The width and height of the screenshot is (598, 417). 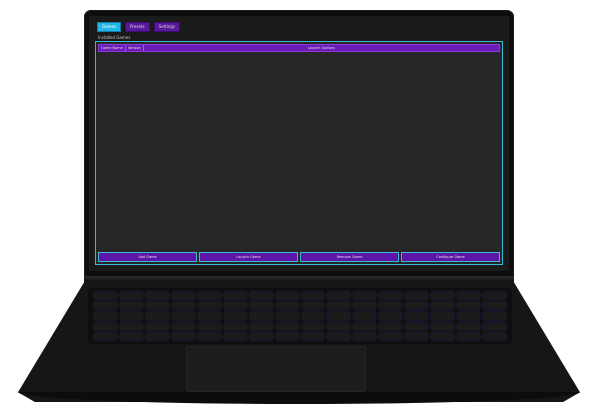 What do you see at coordinates (450, 257) in the screenshot?
I see `configure-game-button: Configure Game` at bounding box center [450, 257].